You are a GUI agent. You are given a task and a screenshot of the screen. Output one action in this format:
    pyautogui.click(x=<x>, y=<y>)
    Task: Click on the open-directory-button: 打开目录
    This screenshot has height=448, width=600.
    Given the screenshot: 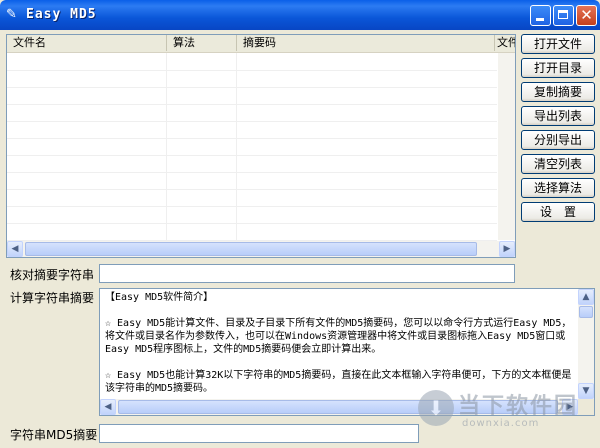 What is the action you would take?
    pyautogui.click(x=558, y=68)
    